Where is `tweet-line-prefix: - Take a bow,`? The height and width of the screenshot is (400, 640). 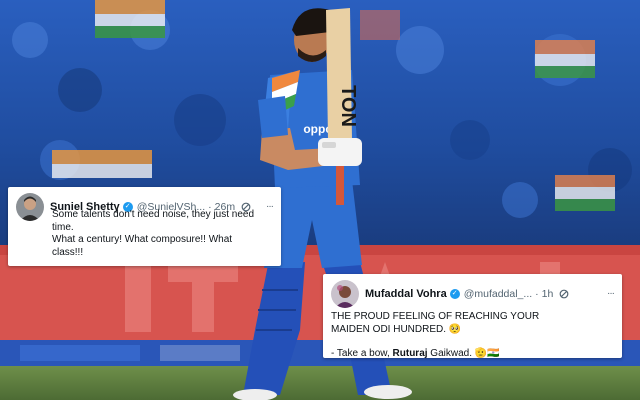
tweet-line-prefix: - Take a bow, is located at coordinates (362, 353).